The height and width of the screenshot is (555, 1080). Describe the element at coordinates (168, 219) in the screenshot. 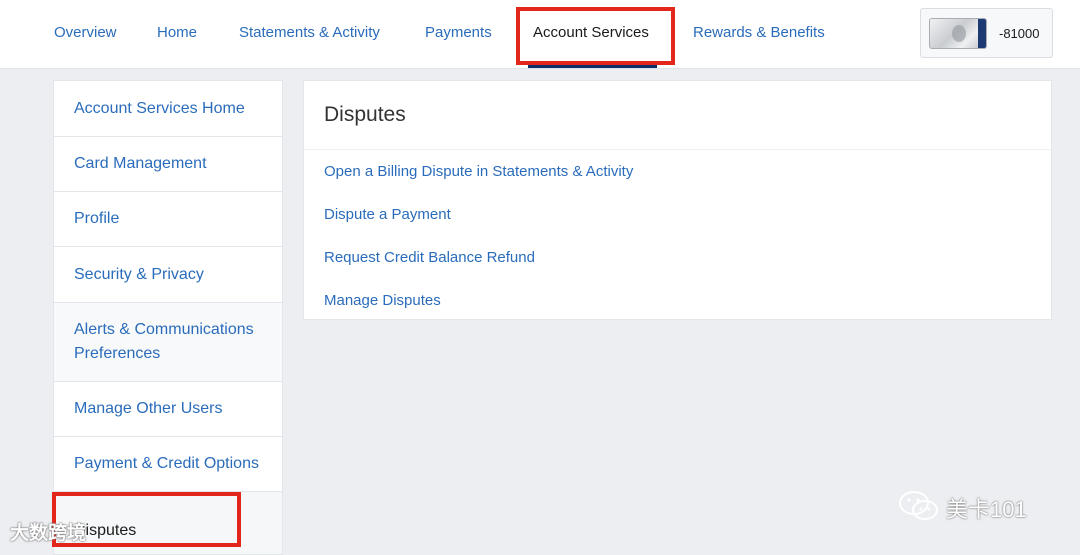

I see `sidebar-item-profile: Profile` at that location.